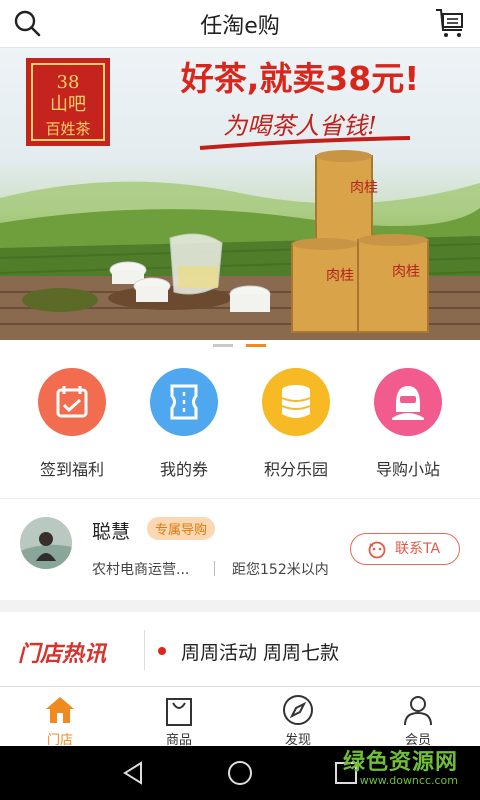 The image size is (480, 800). What do you see at coordinates (418, 711) in the screenshot?
I see `user-icon` at bounding box center [418, 711].